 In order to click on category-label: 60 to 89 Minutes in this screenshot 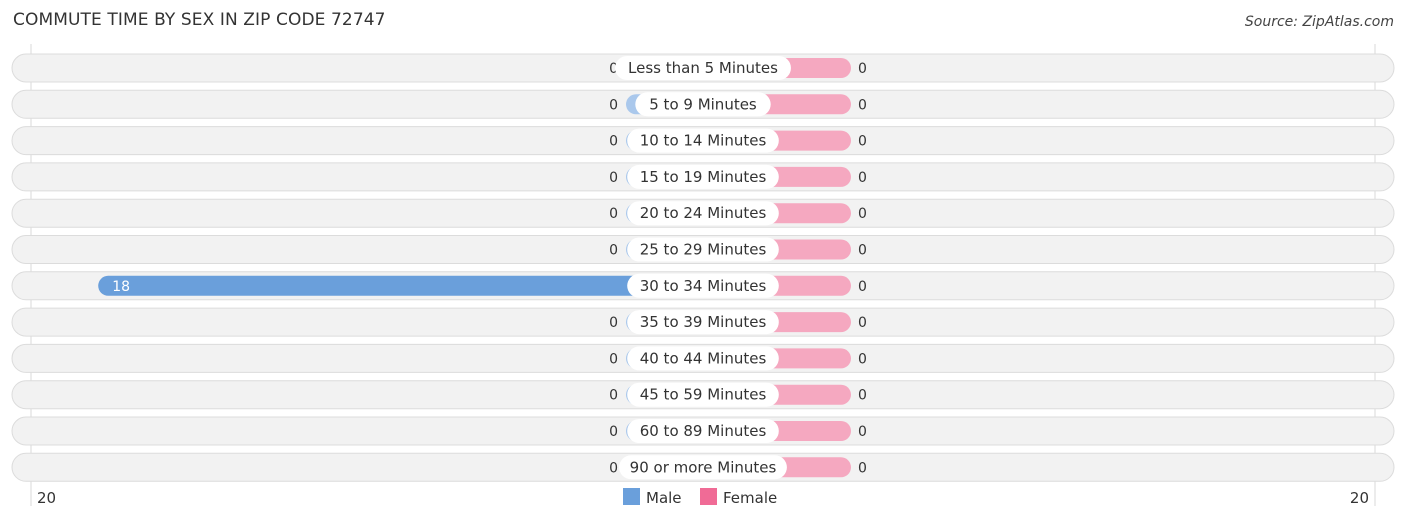, I will do `click(703, 431)`.